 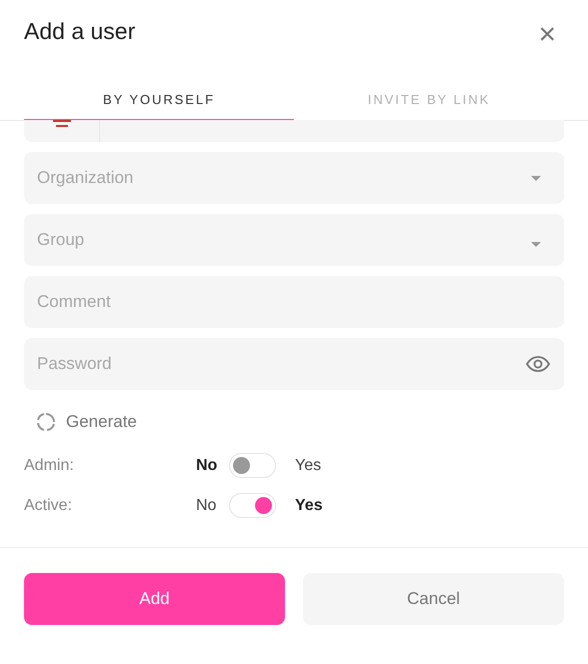 I want to click on toggle-label: Active:, so click(x=49, y=506).